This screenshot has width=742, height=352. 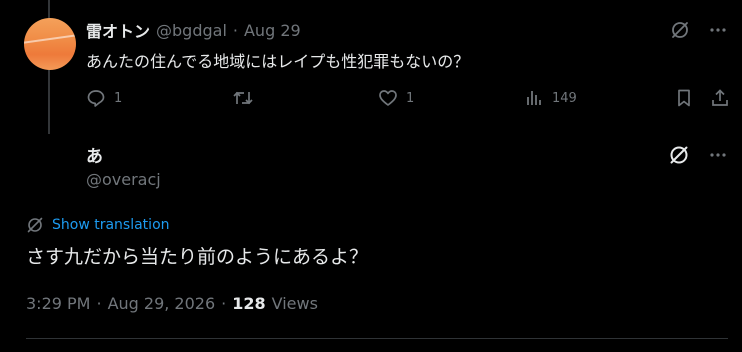 I want to click on show-translation-link: Show translation, so click(x=111, y=225).